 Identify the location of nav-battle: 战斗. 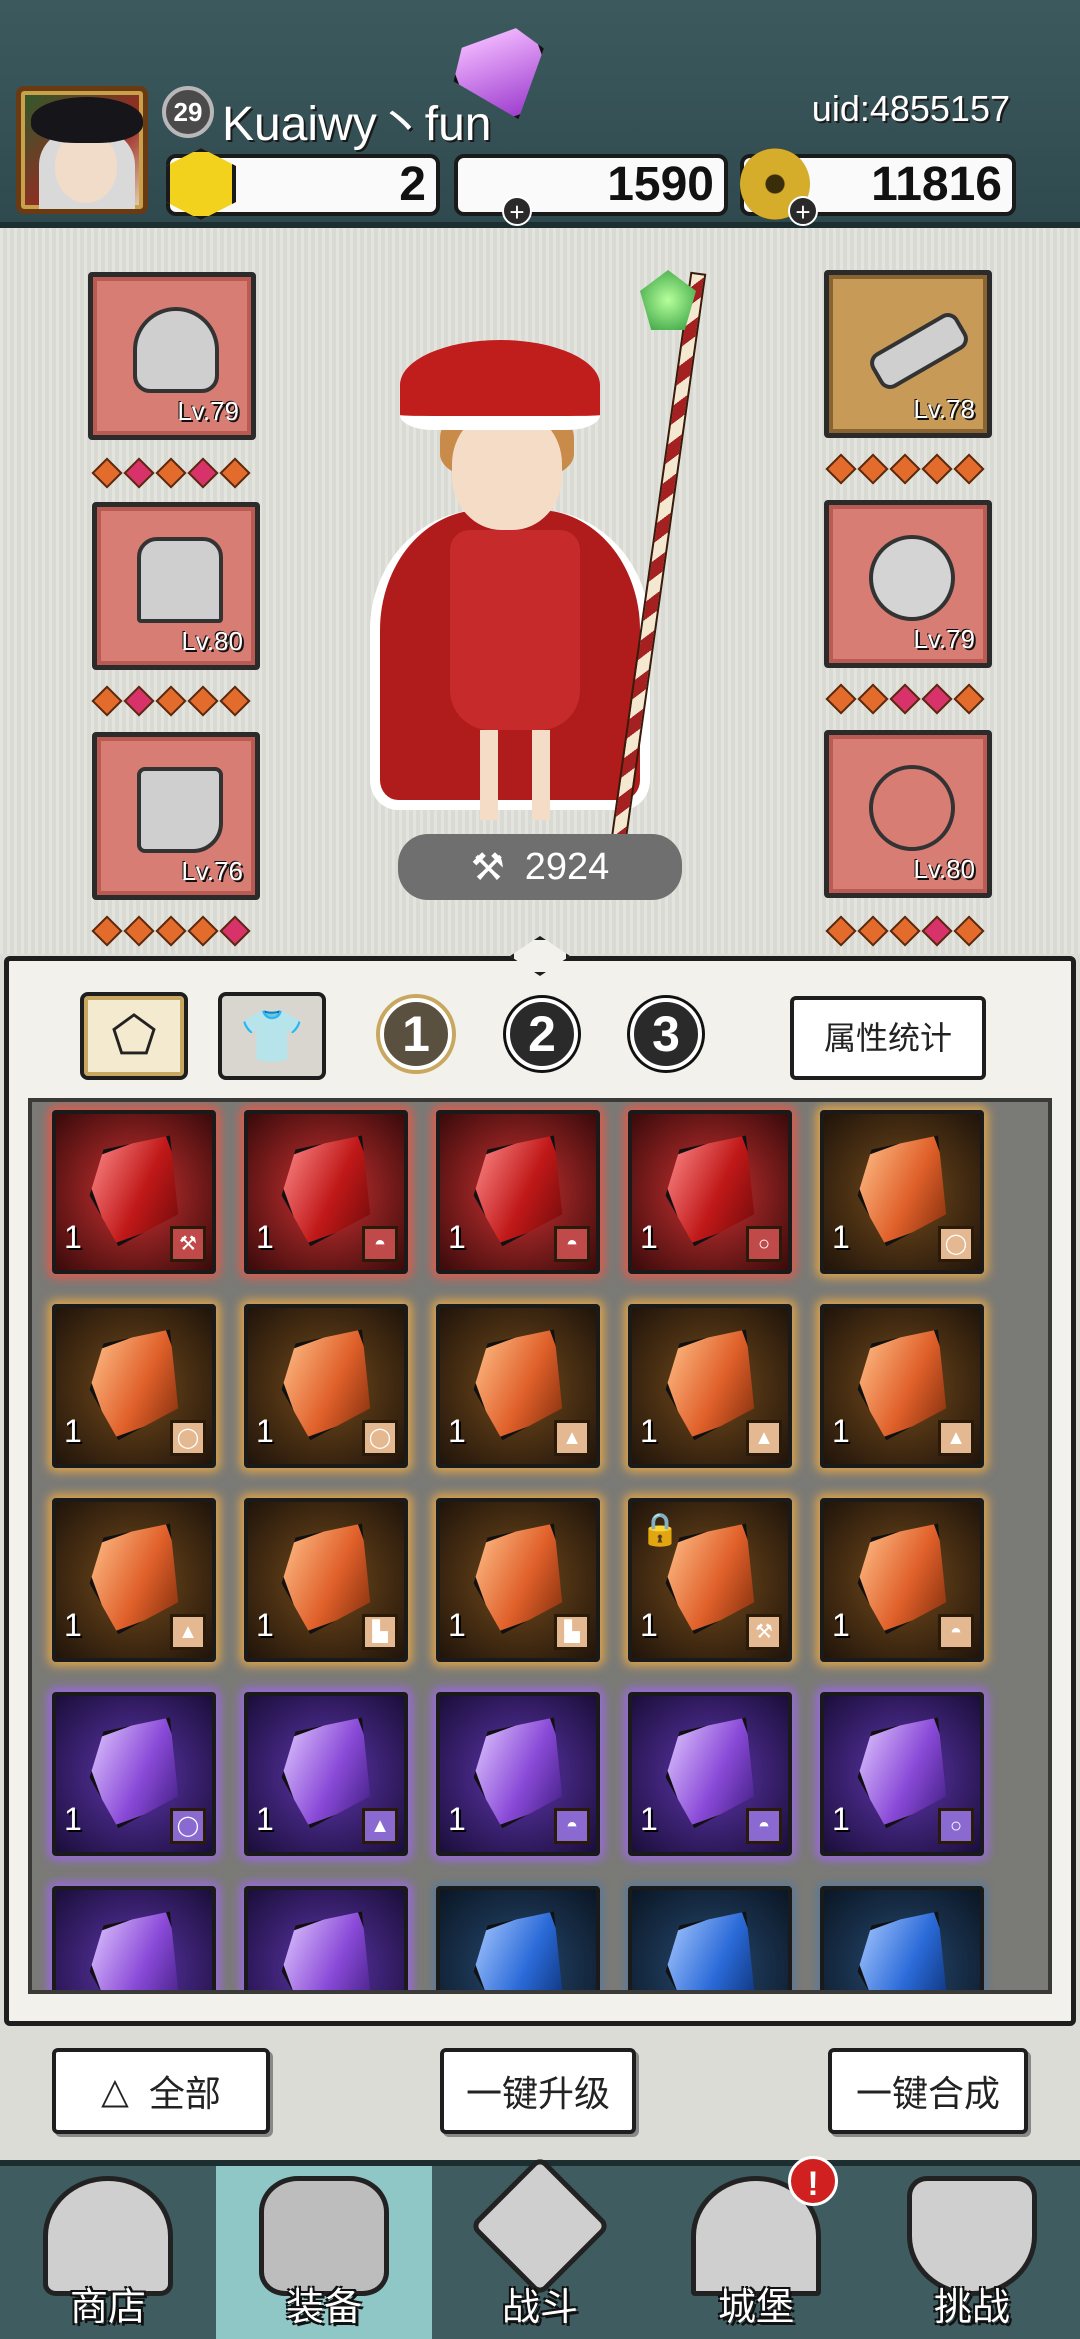
(540, 2247).